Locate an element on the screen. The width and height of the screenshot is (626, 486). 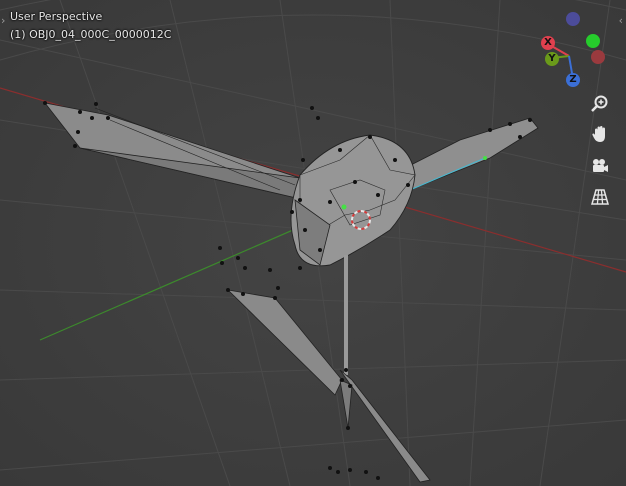
perspective-toggle-button is located at coordinates (600, 197).